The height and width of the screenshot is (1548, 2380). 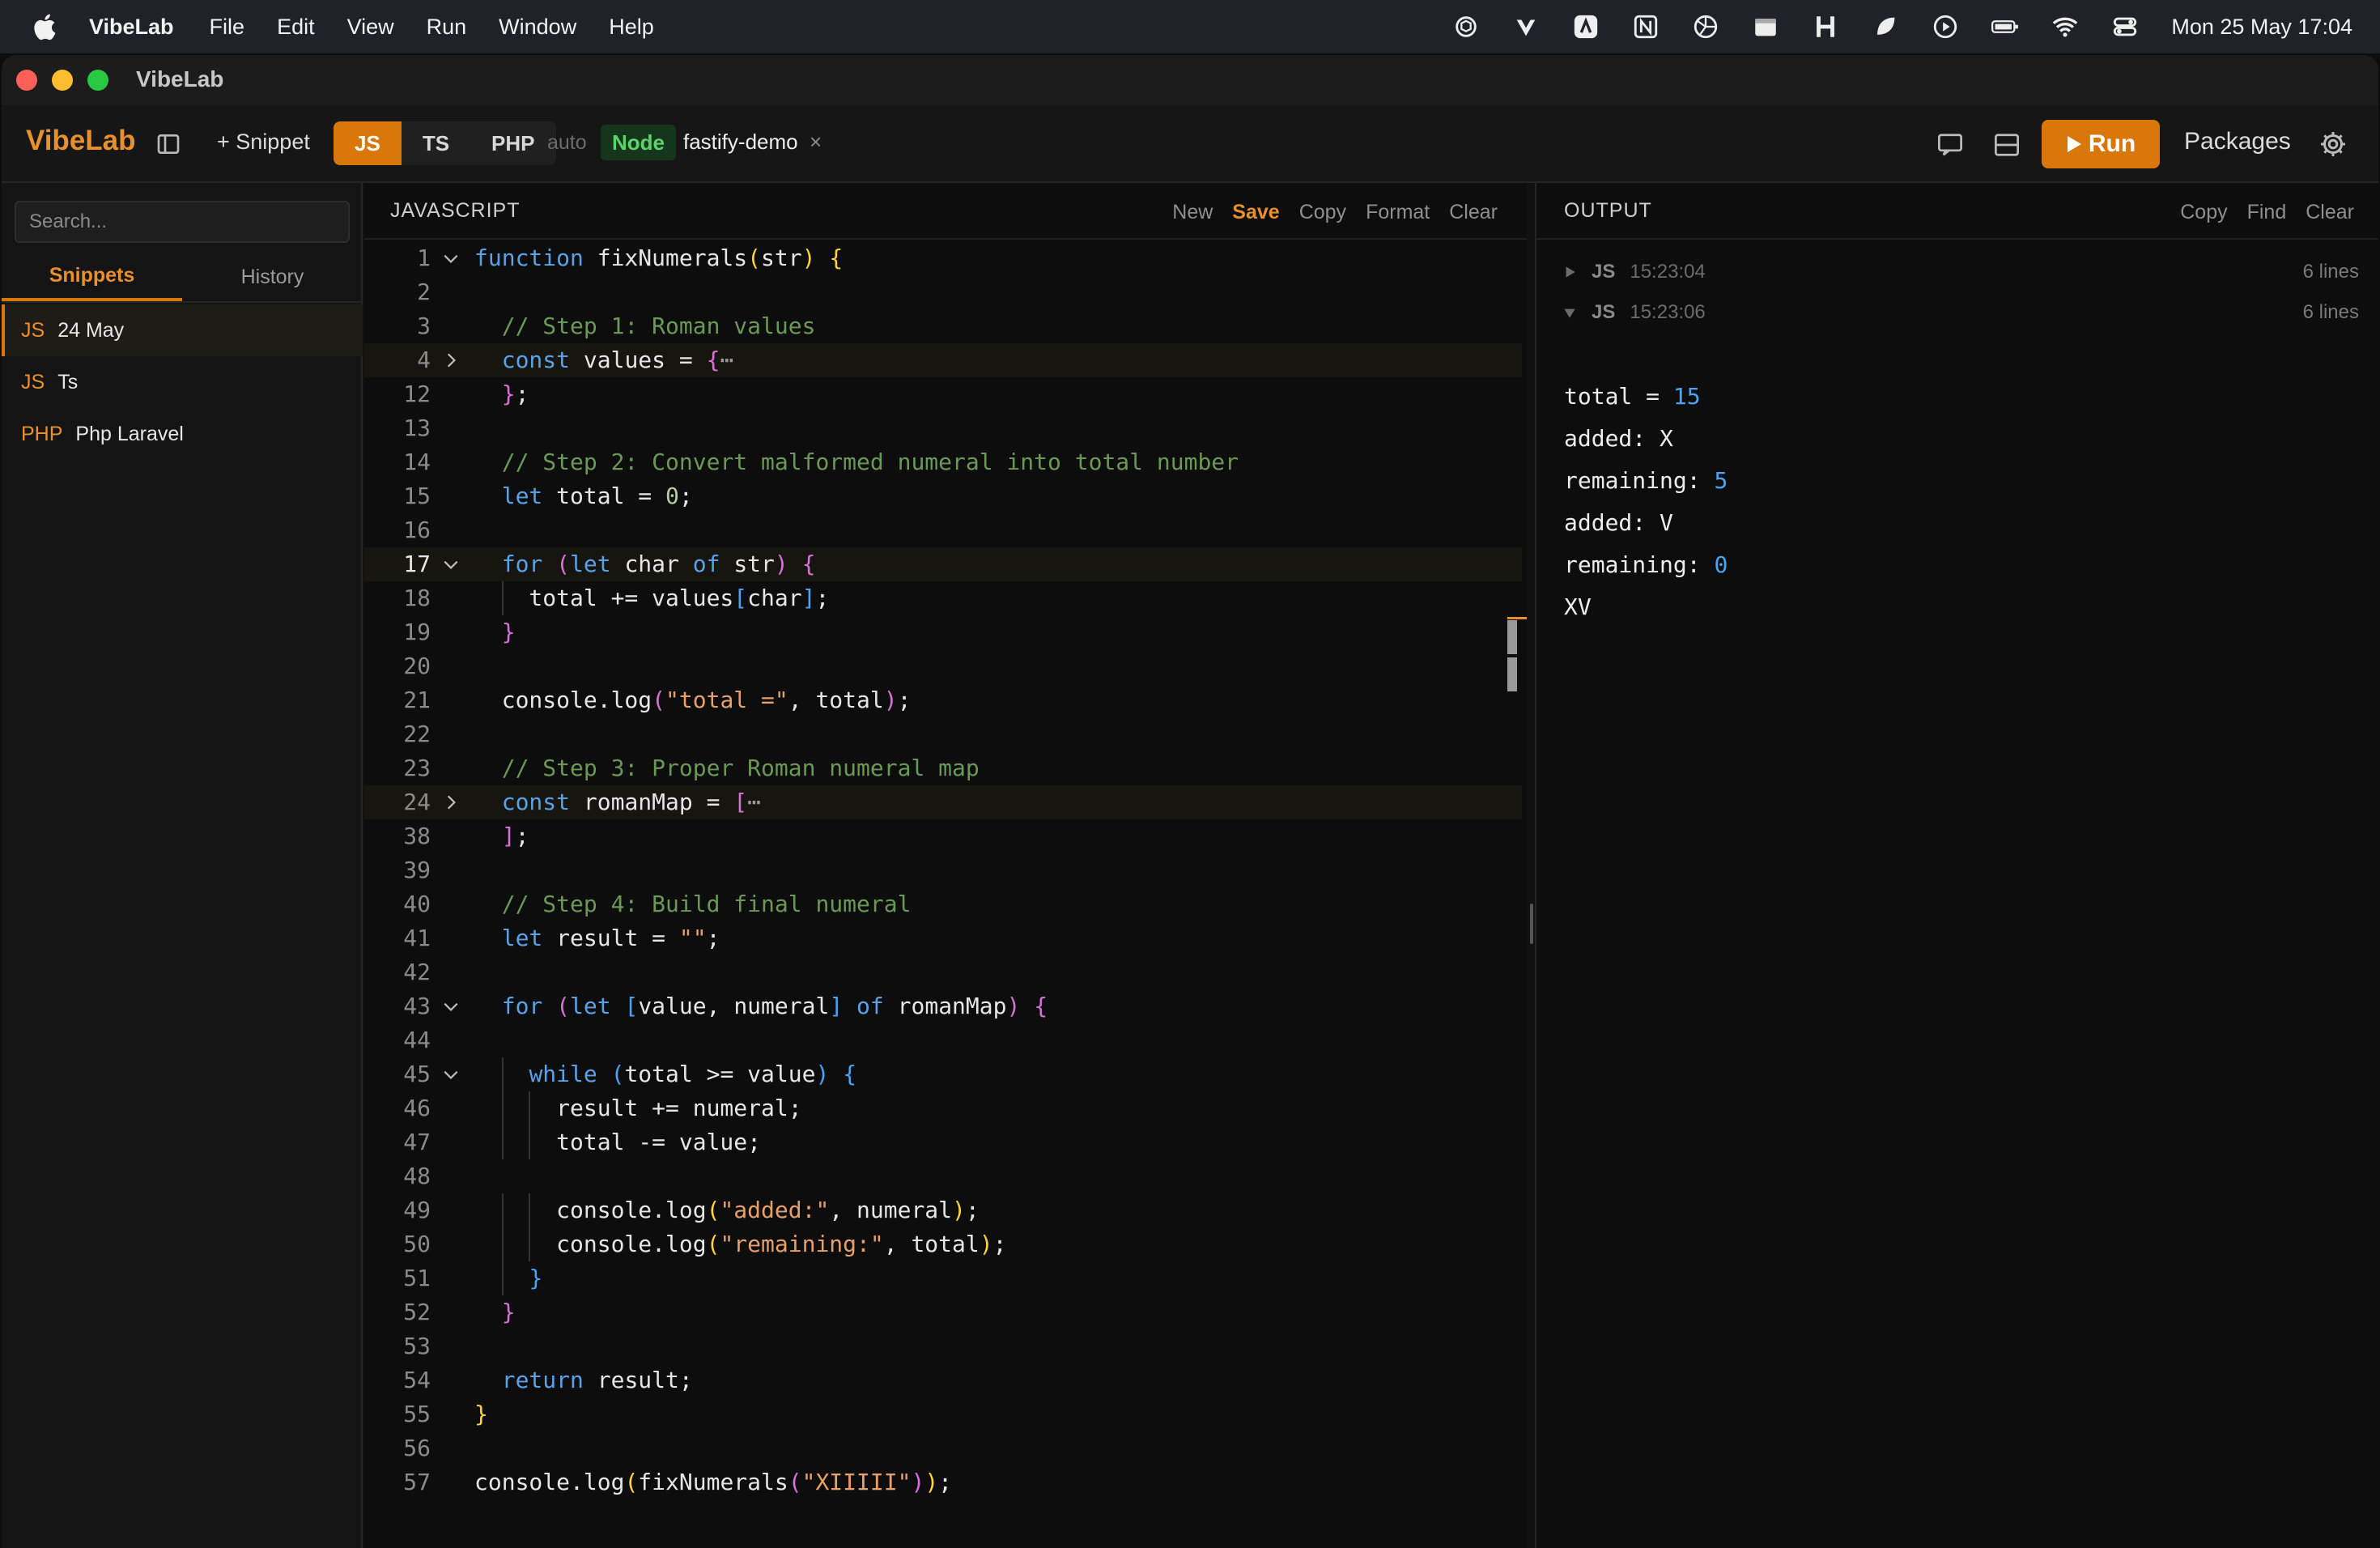 What do you see at coordinates (943, 1380) in the screenshot?
I see `code-line: 54 return result;` at bounding box center [943, 1380].